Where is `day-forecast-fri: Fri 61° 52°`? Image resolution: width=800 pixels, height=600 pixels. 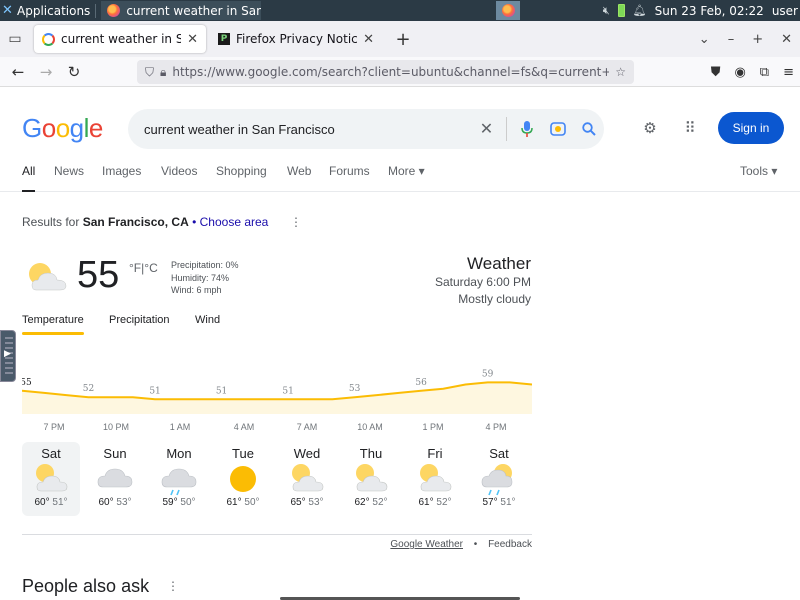
day-forecast-fri: Fri 61° 52° is located at coordinates (435, 479).